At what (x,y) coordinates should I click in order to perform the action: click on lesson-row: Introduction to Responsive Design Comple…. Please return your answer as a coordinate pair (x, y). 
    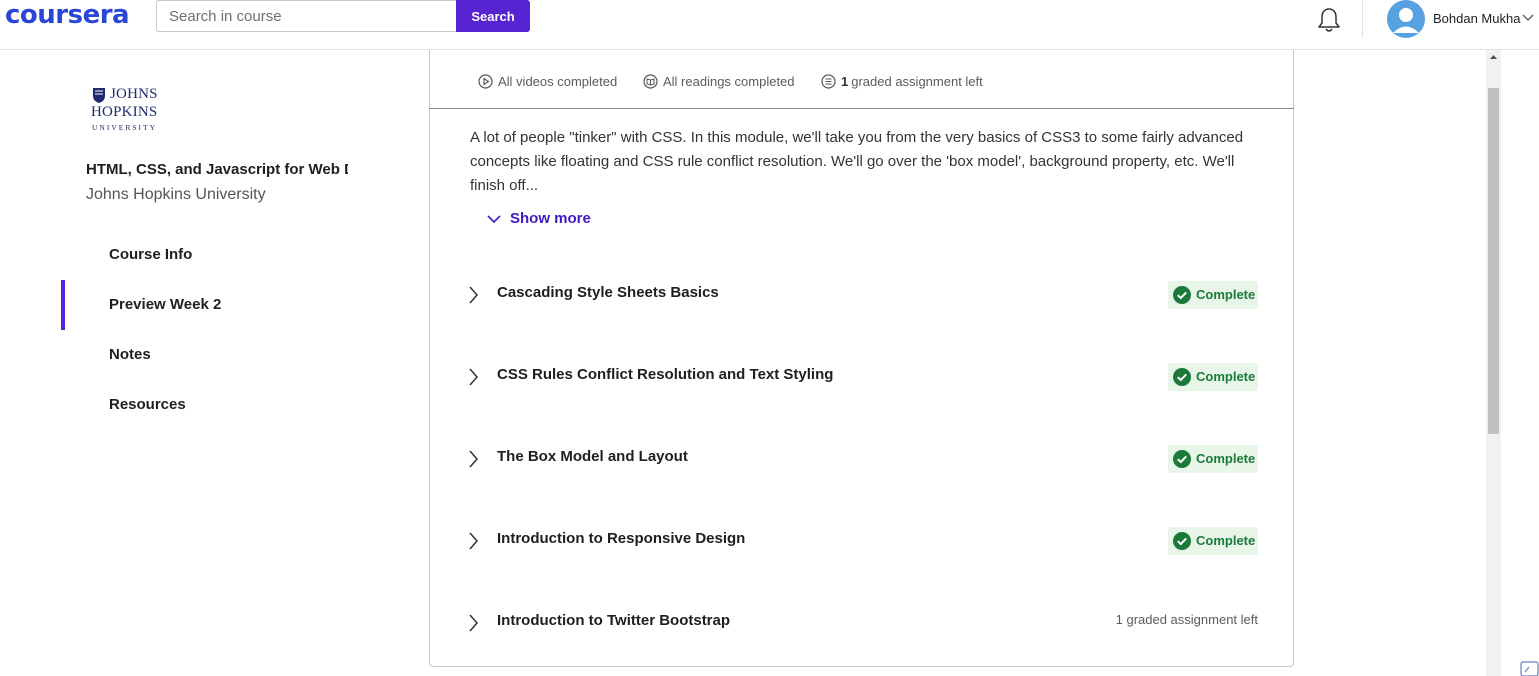
    Looking at the image, I should click on (866, 542).